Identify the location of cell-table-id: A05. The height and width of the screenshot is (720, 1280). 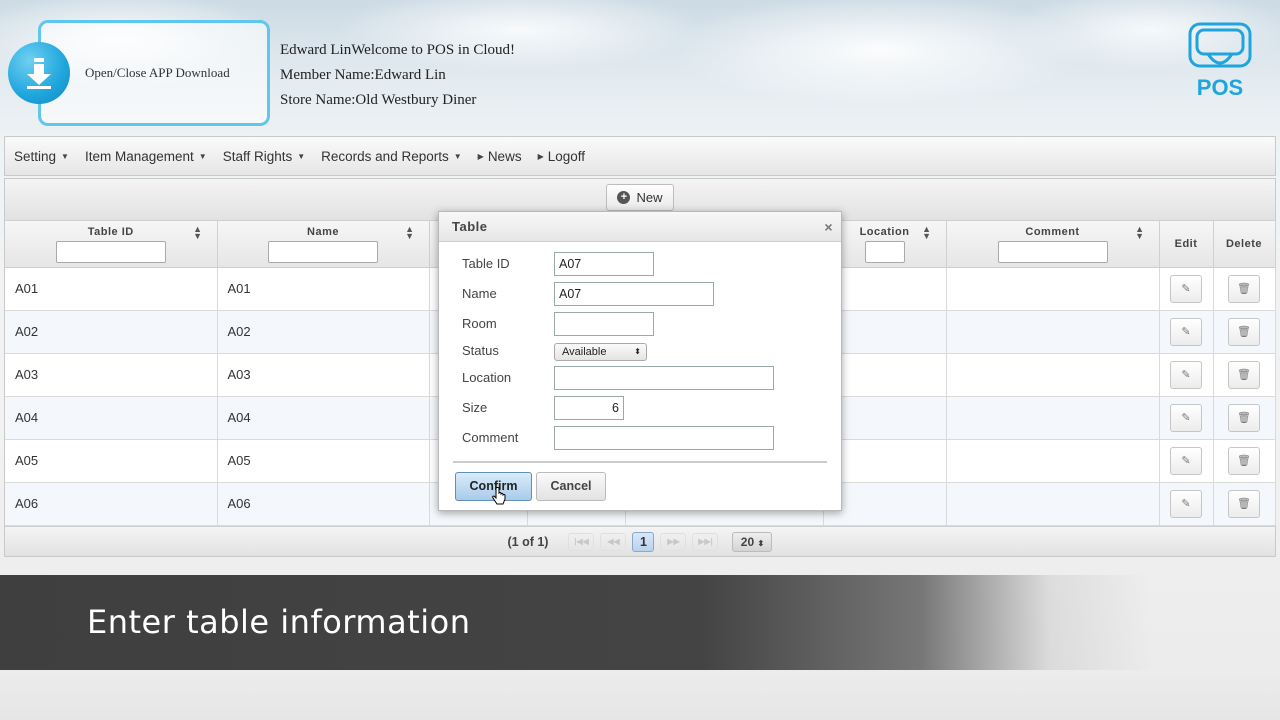
(111, 461).